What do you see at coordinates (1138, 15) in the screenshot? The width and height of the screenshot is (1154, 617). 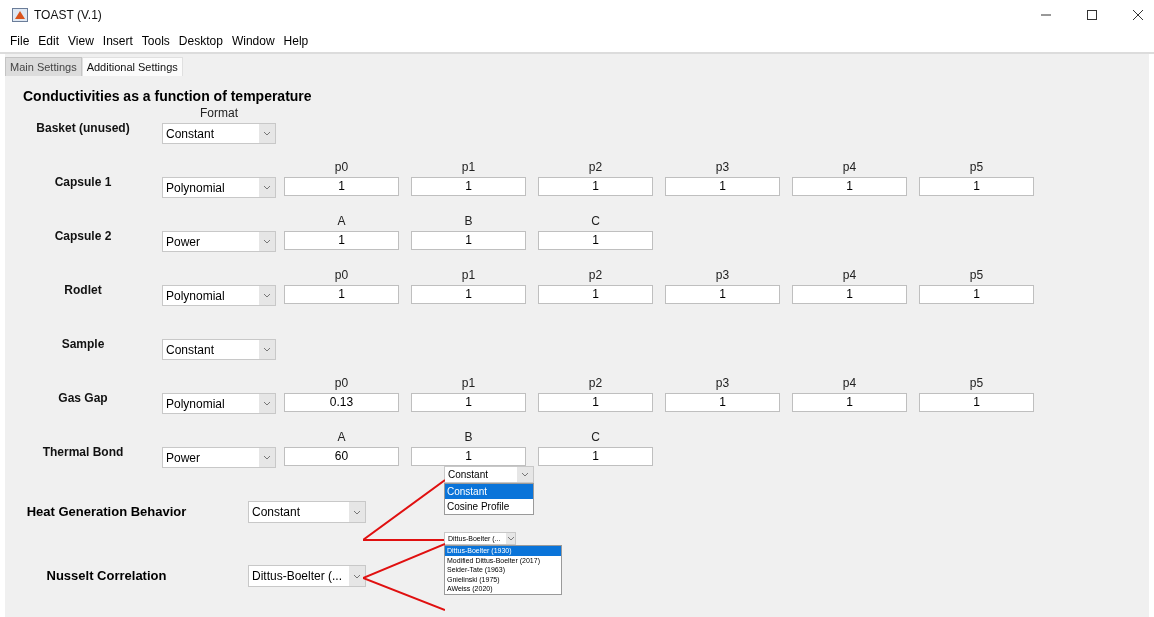 I see `close-icon` at bounding box center [1138, 15].